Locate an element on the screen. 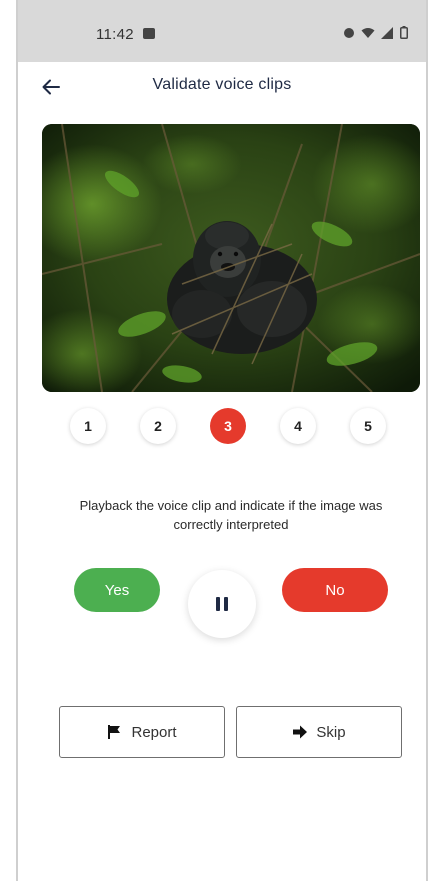 The width and height of the screenshot is (446, 881). battery-icon is located at coordinates (404, 32).